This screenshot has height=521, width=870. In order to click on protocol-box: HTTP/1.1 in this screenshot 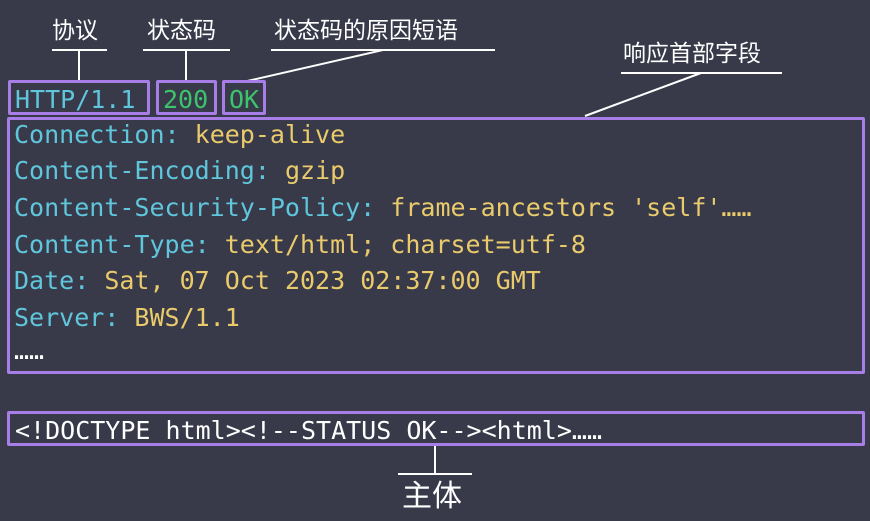, I will do `click(79, 97)`.